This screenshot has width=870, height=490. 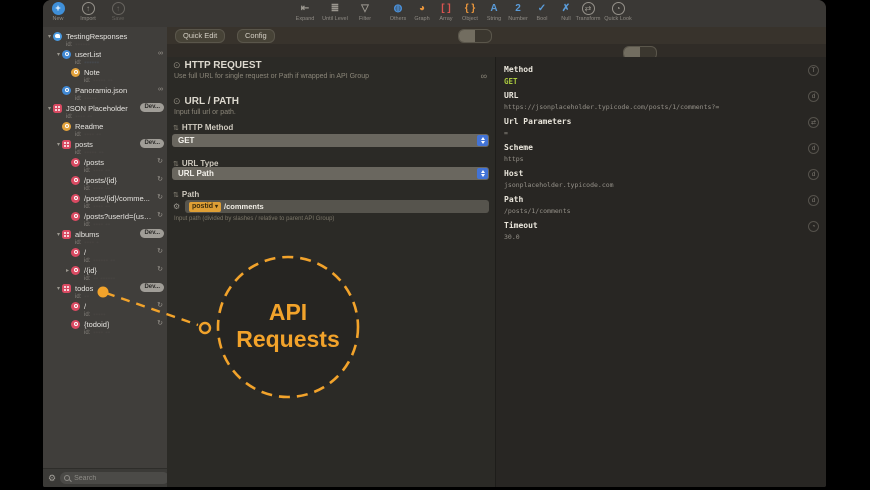 What do you see at coordinates (588, 8) in the screenshot?
I see `toolbar-button-icon: ⇄` at bounding box center [588, 8].